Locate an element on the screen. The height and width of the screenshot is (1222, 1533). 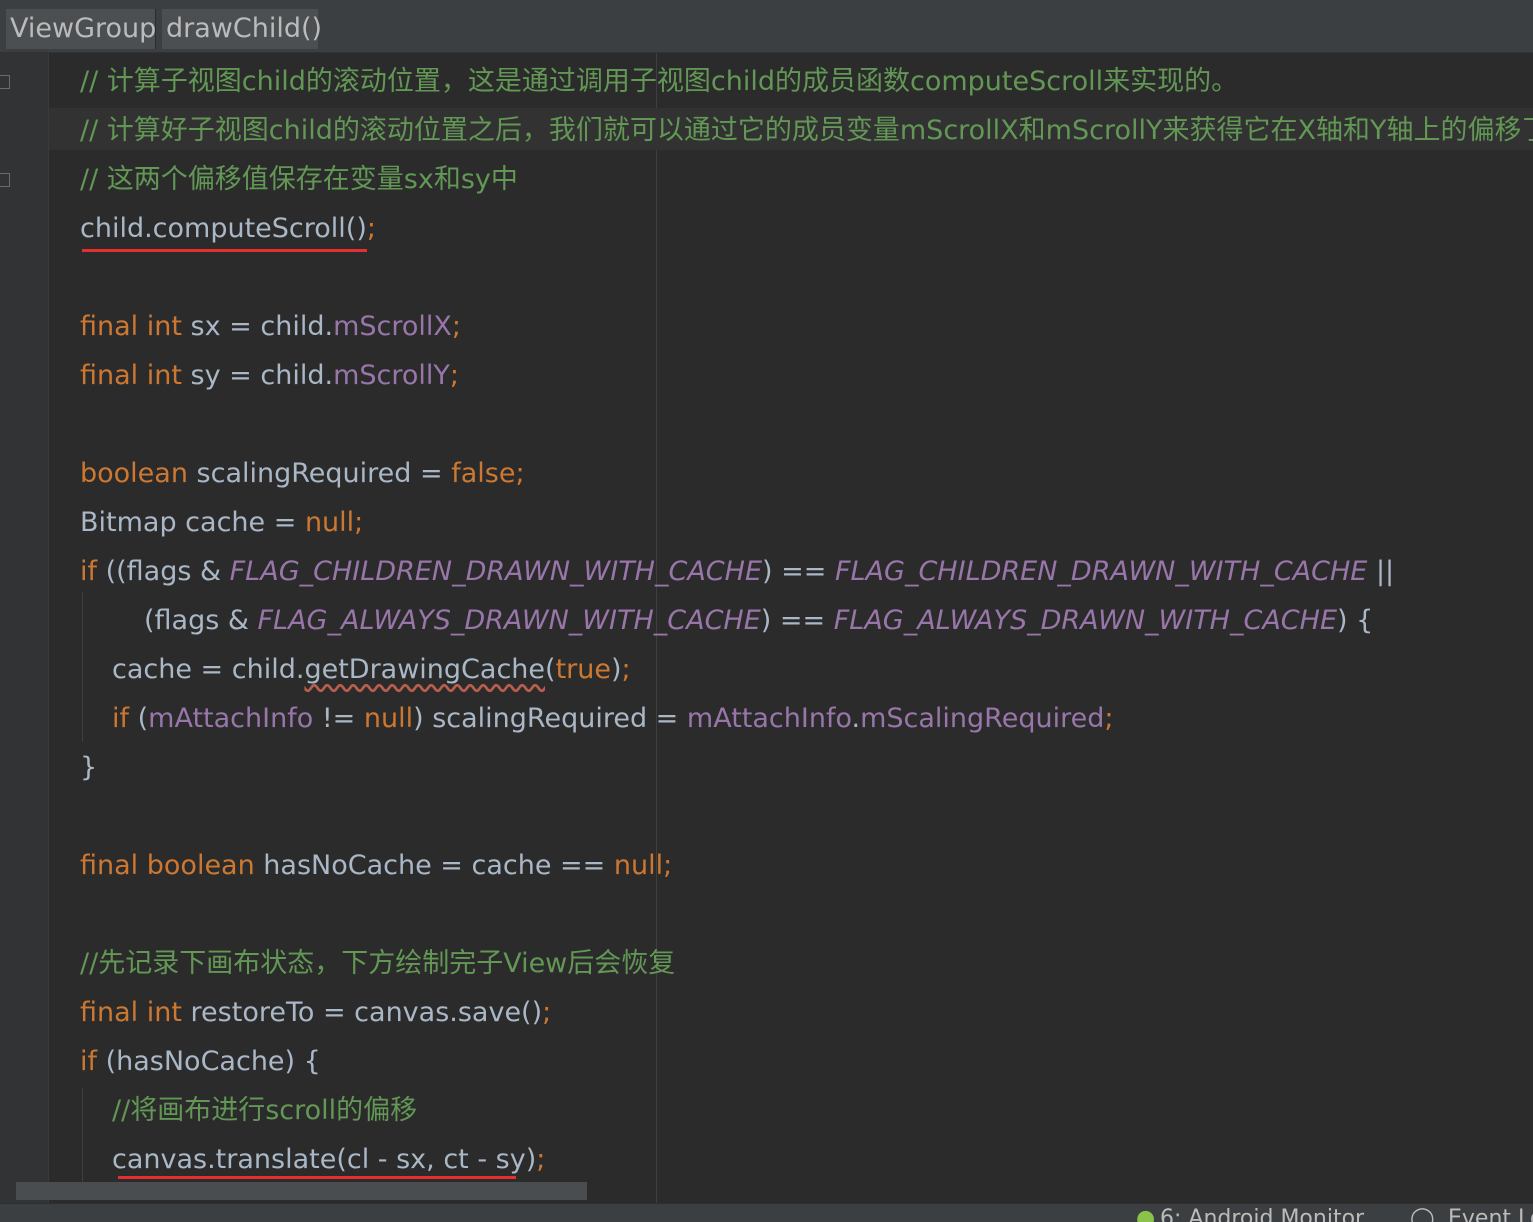
code-text: sx = child. is located at coordinates (257, 326).